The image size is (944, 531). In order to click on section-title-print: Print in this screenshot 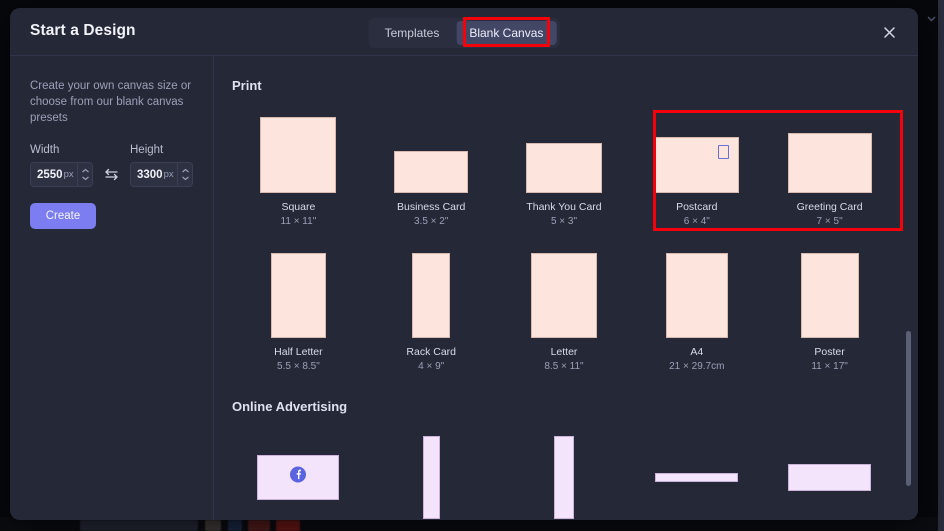, I will do `click(247, 85)`.